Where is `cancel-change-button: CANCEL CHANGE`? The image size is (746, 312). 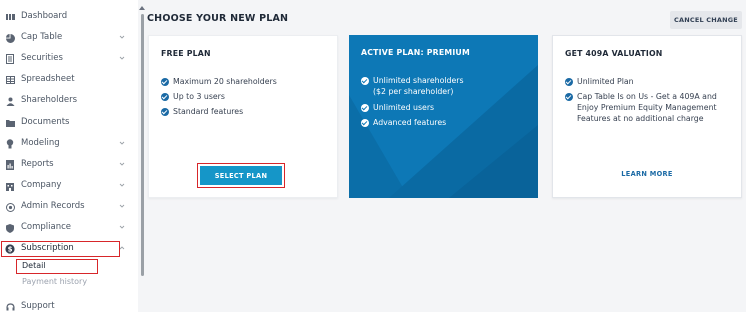
cancel-change-button: CANCEL CHANGE is located at coordinates (706, 20).